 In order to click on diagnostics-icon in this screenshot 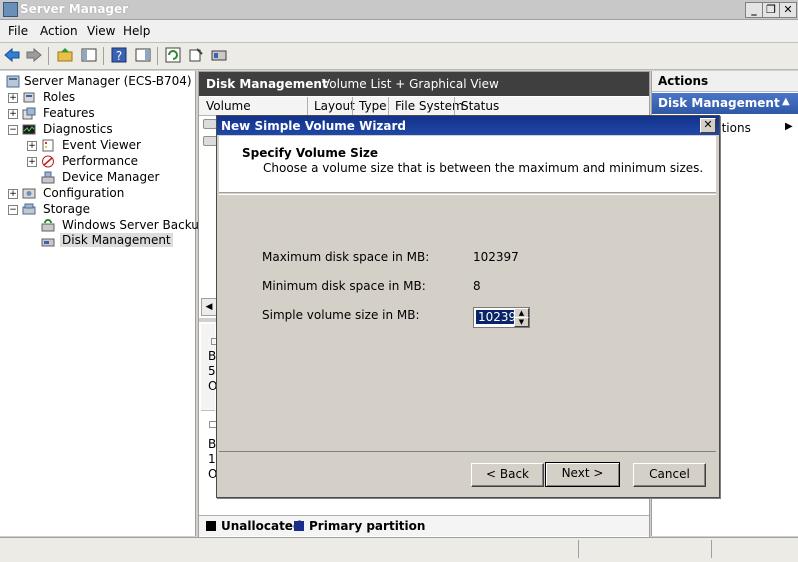, I will do `click(29, 129)`.